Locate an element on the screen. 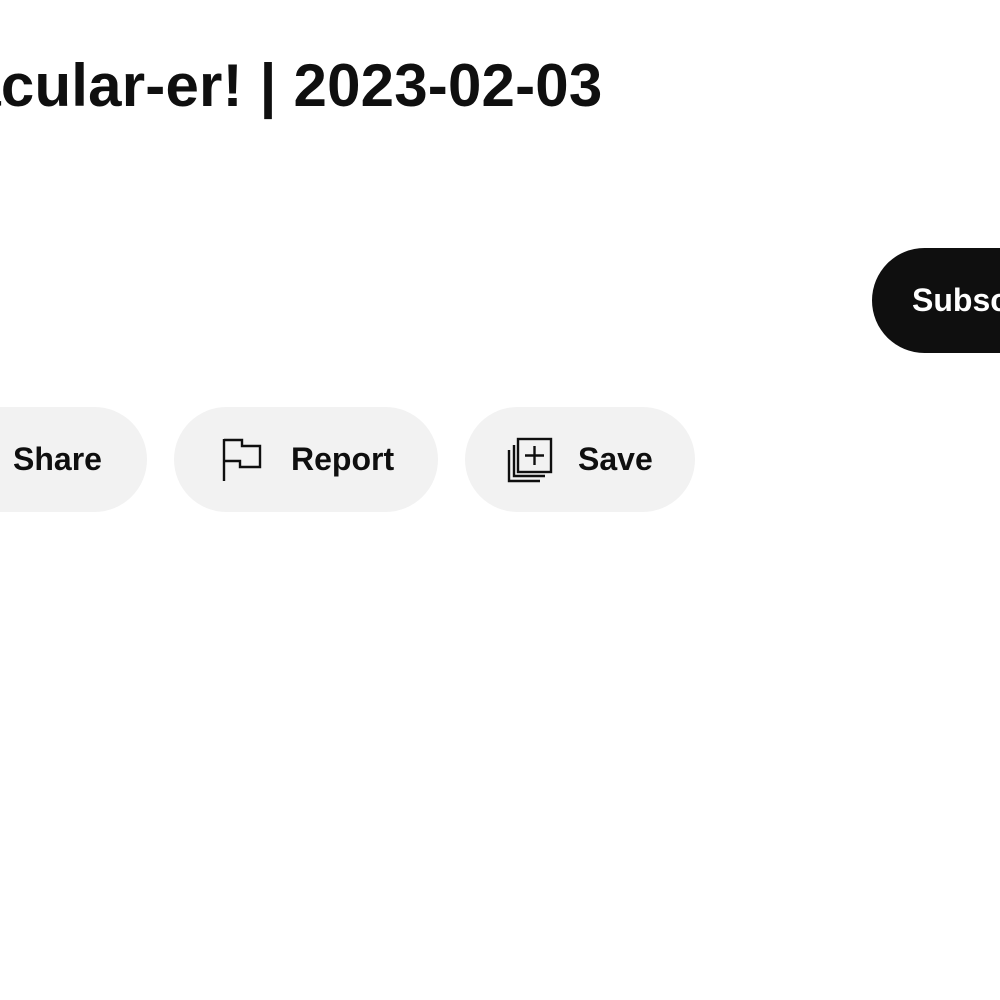  subscribe-button: Subsc is located at coordinates (936, 300).